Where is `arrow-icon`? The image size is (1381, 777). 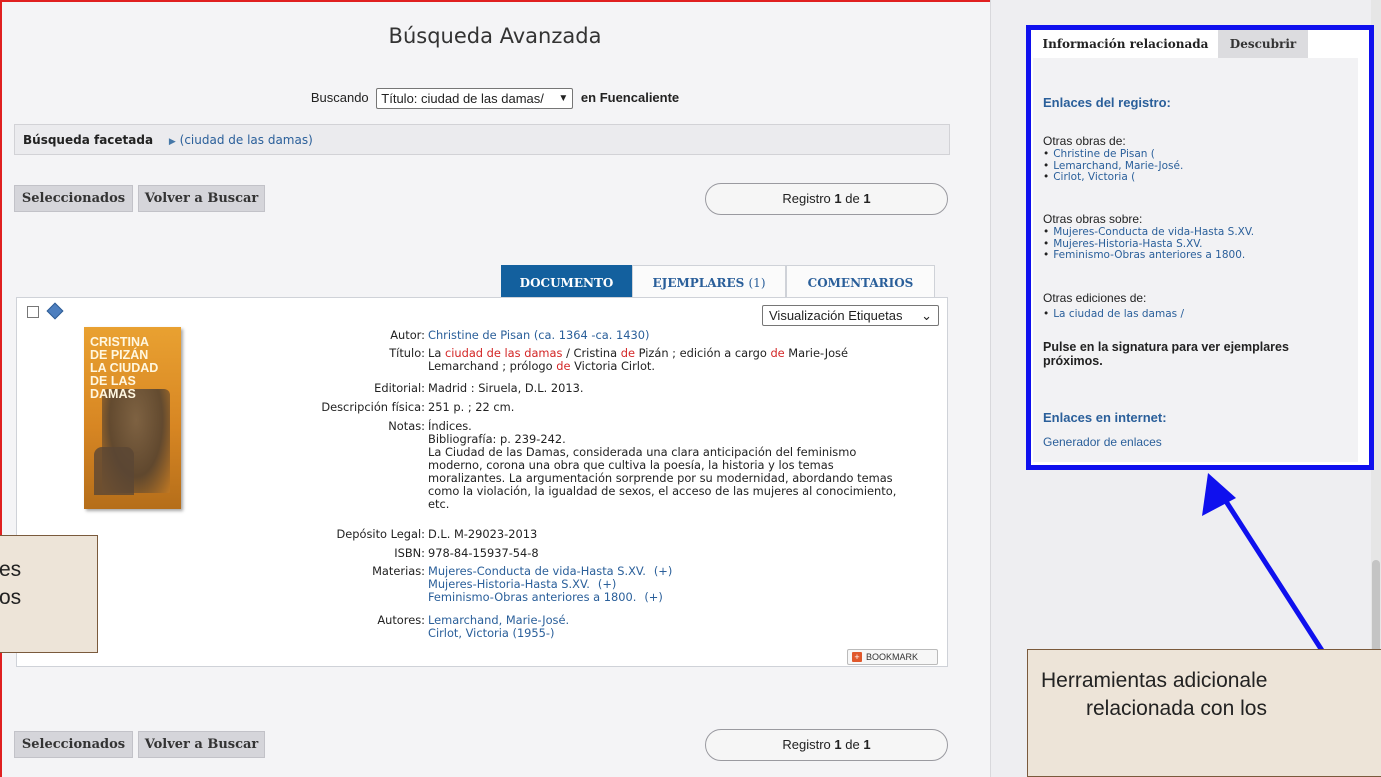 arrow-icon is located at coordinates (1264, 563).